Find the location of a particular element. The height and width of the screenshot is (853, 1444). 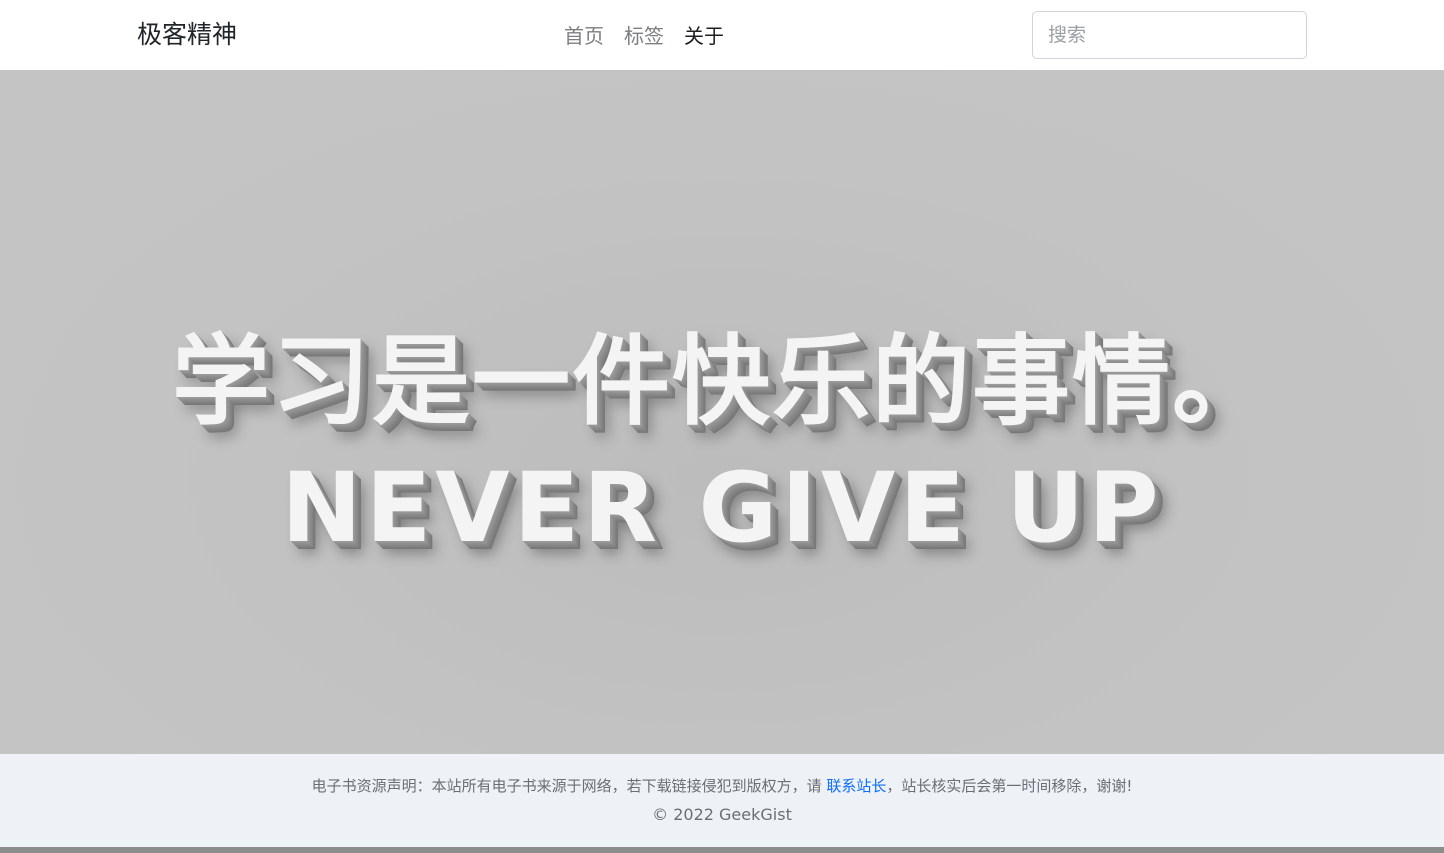

nav-link-tags: 标签 is located at coordinates (644, 36).